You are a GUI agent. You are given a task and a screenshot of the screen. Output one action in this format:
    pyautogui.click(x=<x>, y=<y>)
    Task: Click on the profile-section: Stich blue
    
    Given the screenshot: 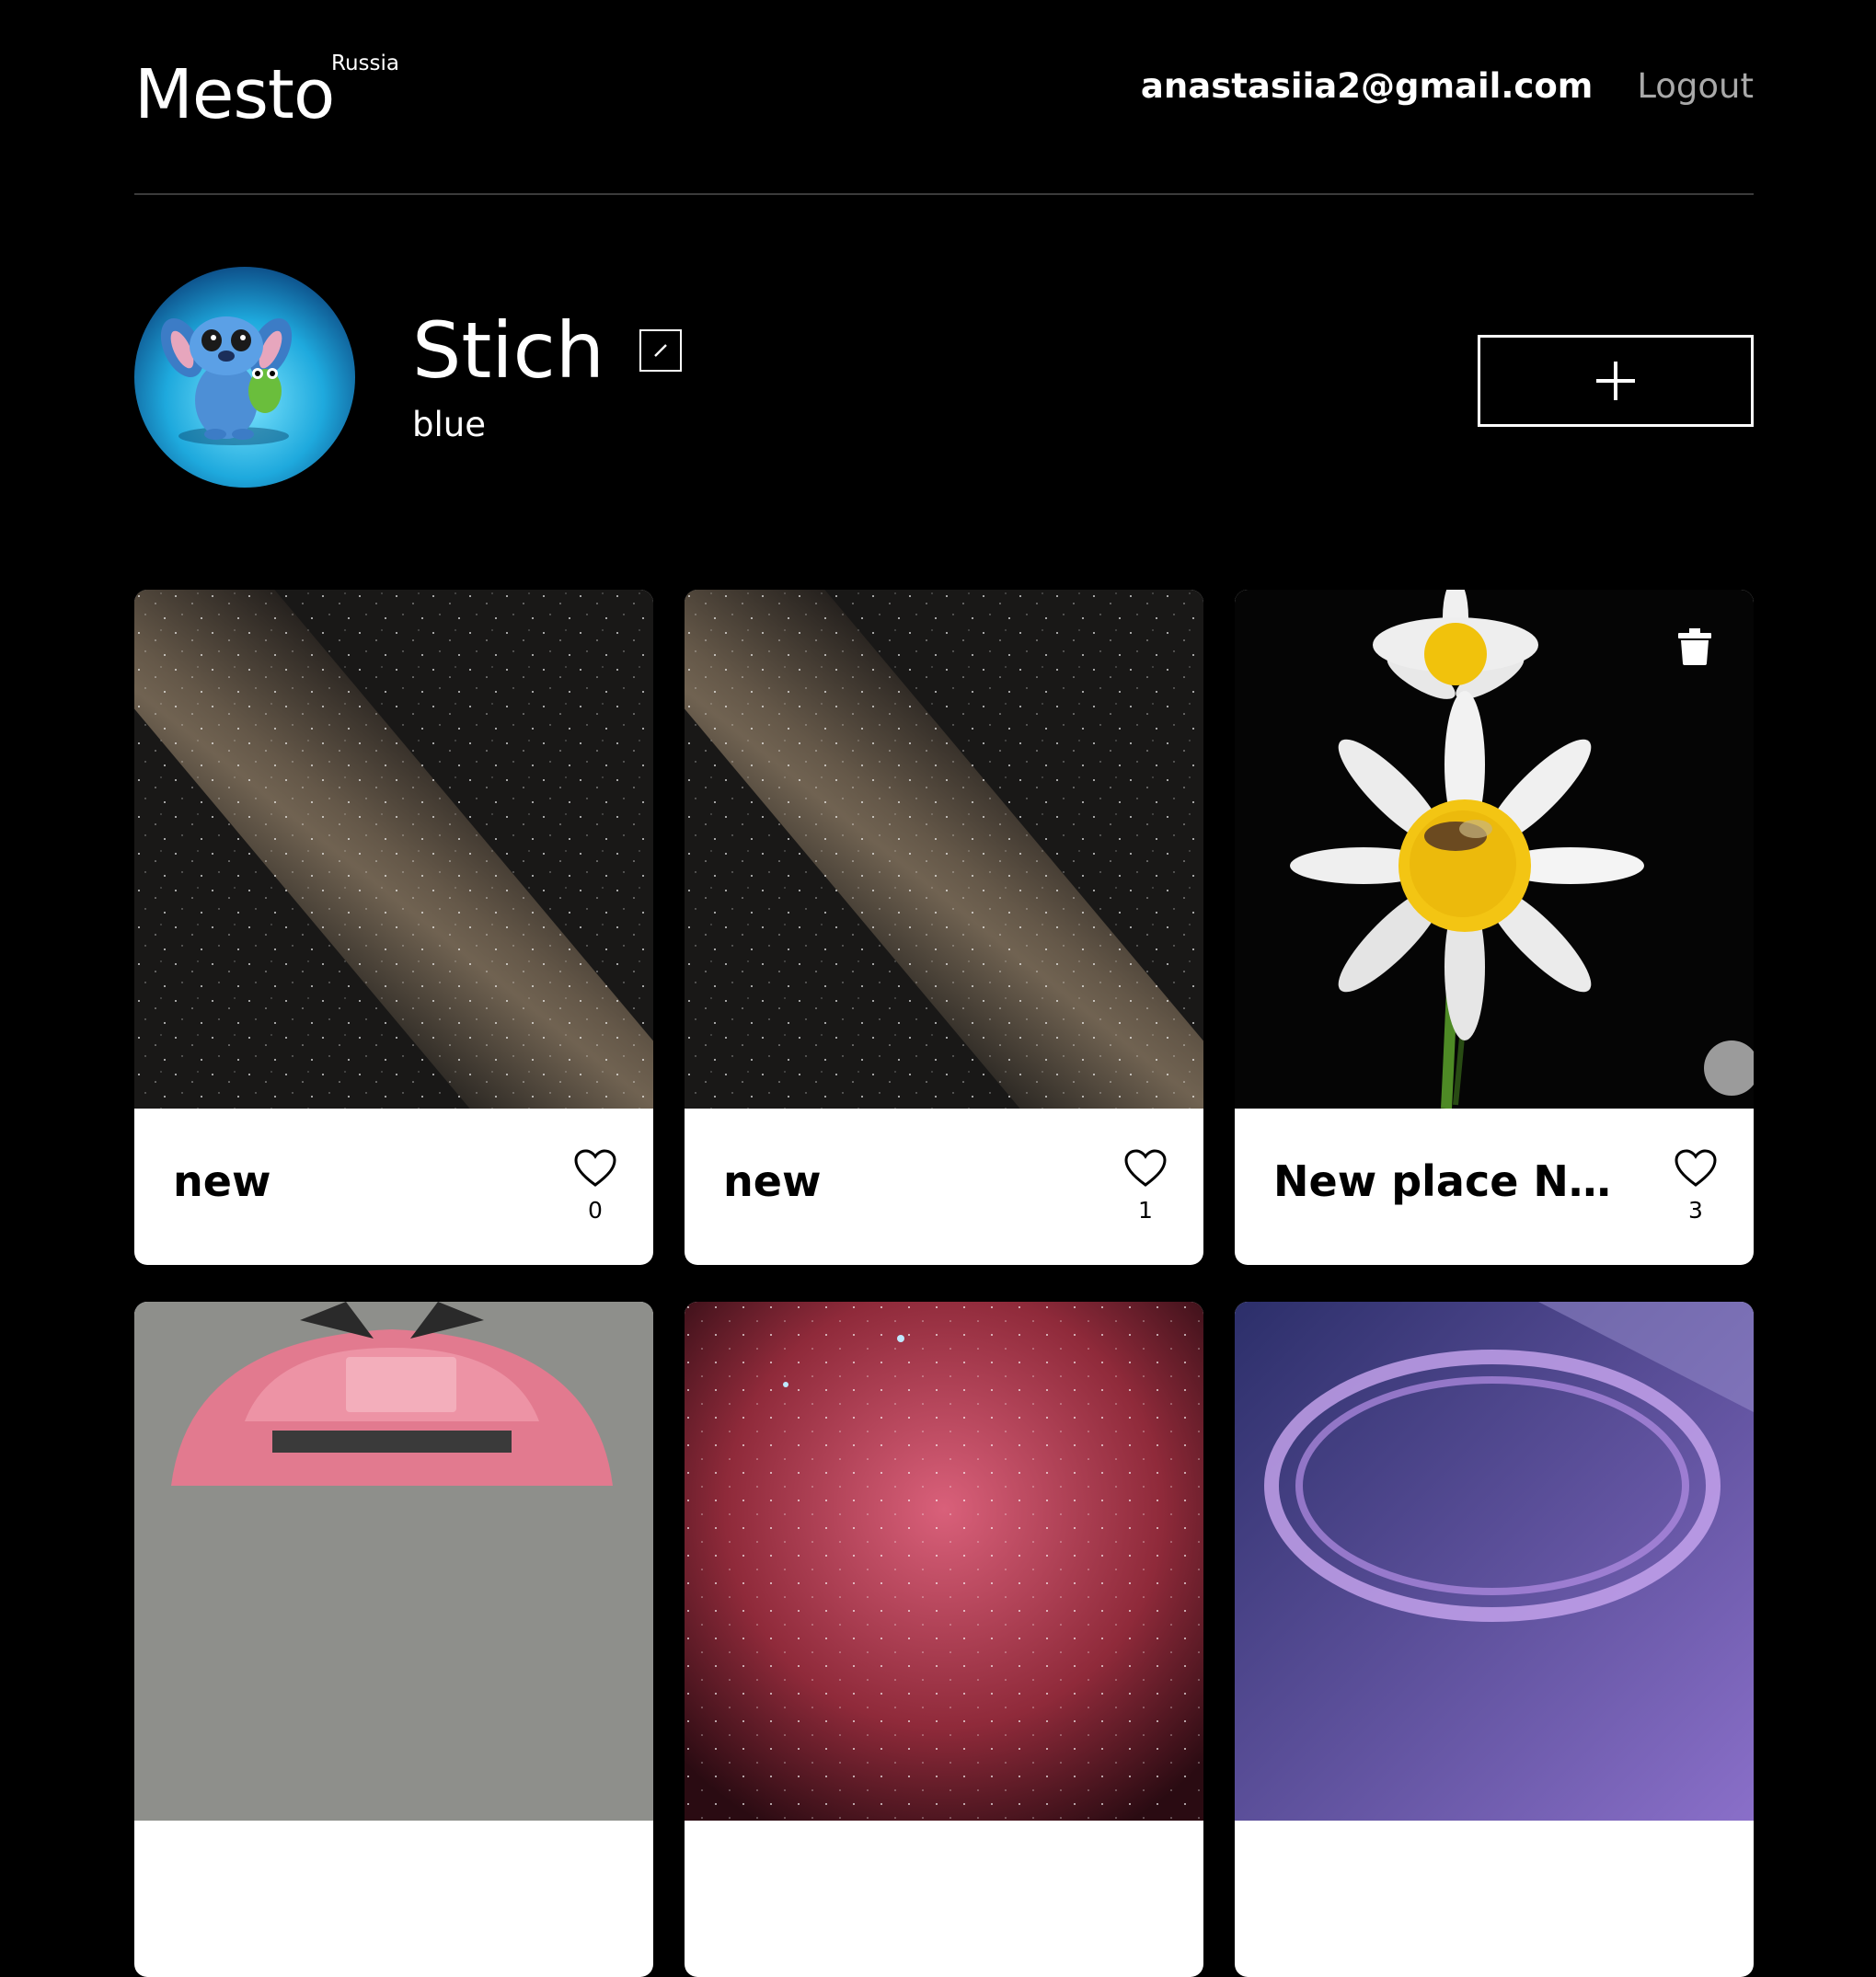 What is the action you would take?
    pyautogui.click(x=944, y=378)
    